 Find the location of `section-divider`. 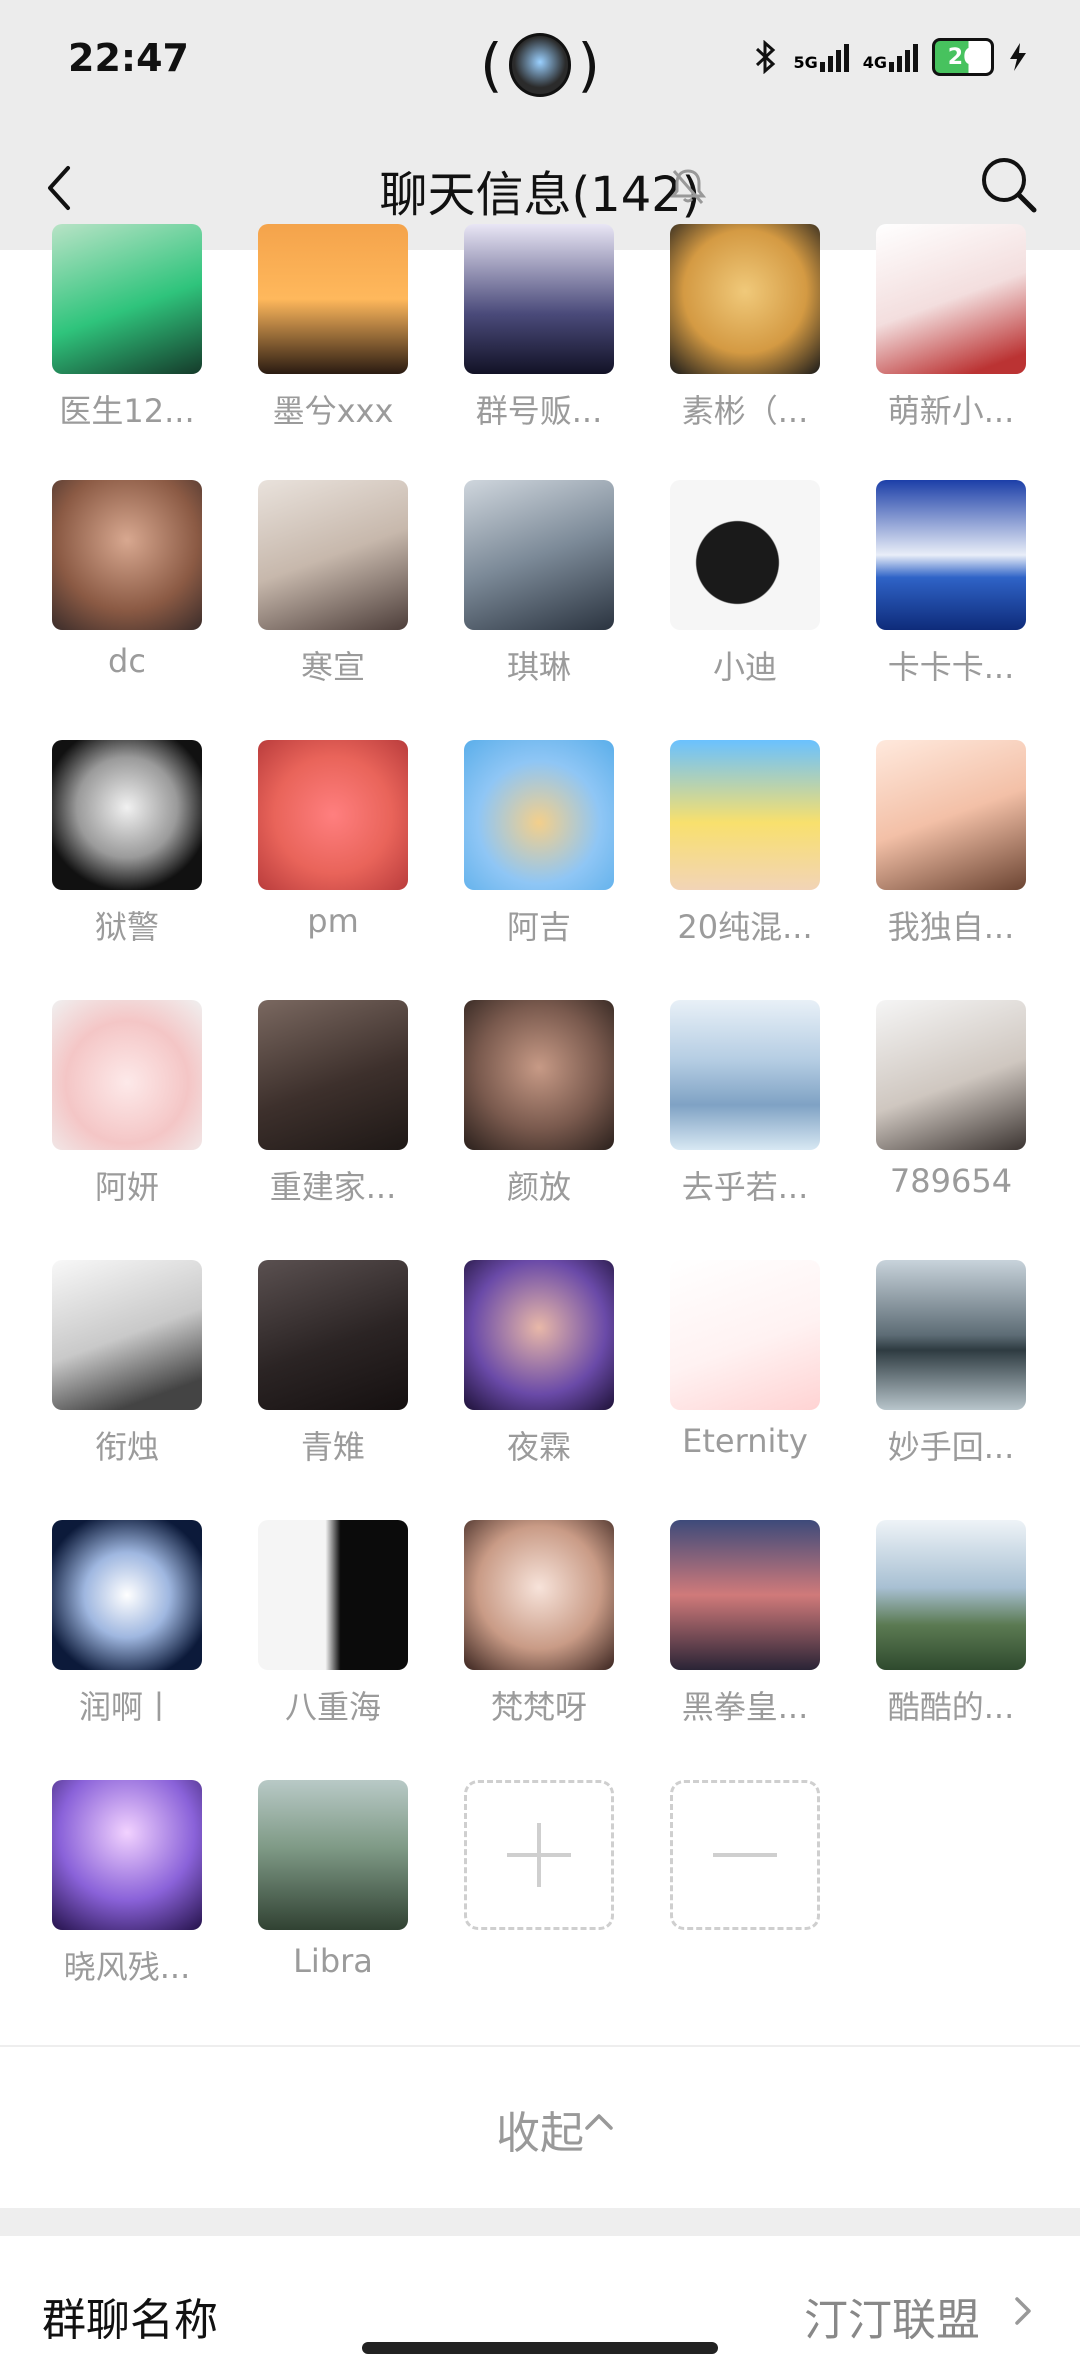

section-divider is located at coordinates (540, 2222).